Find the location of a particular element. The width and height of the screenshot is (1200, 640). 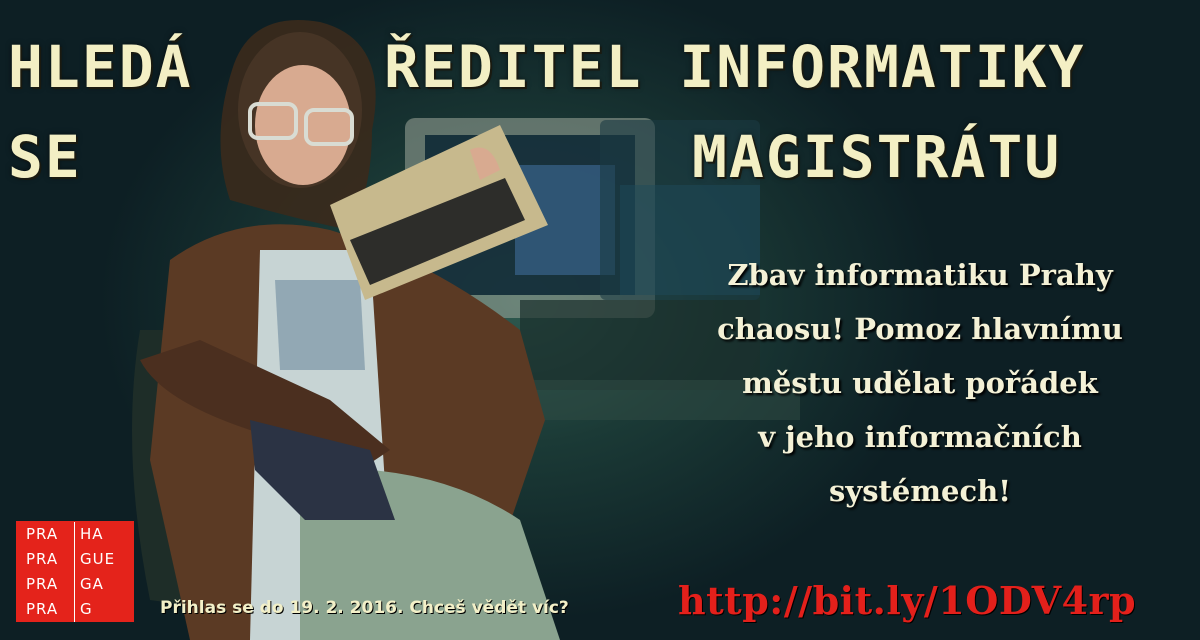

pitch-line: městu udělat pořádek is located at coordinates (920, 383).